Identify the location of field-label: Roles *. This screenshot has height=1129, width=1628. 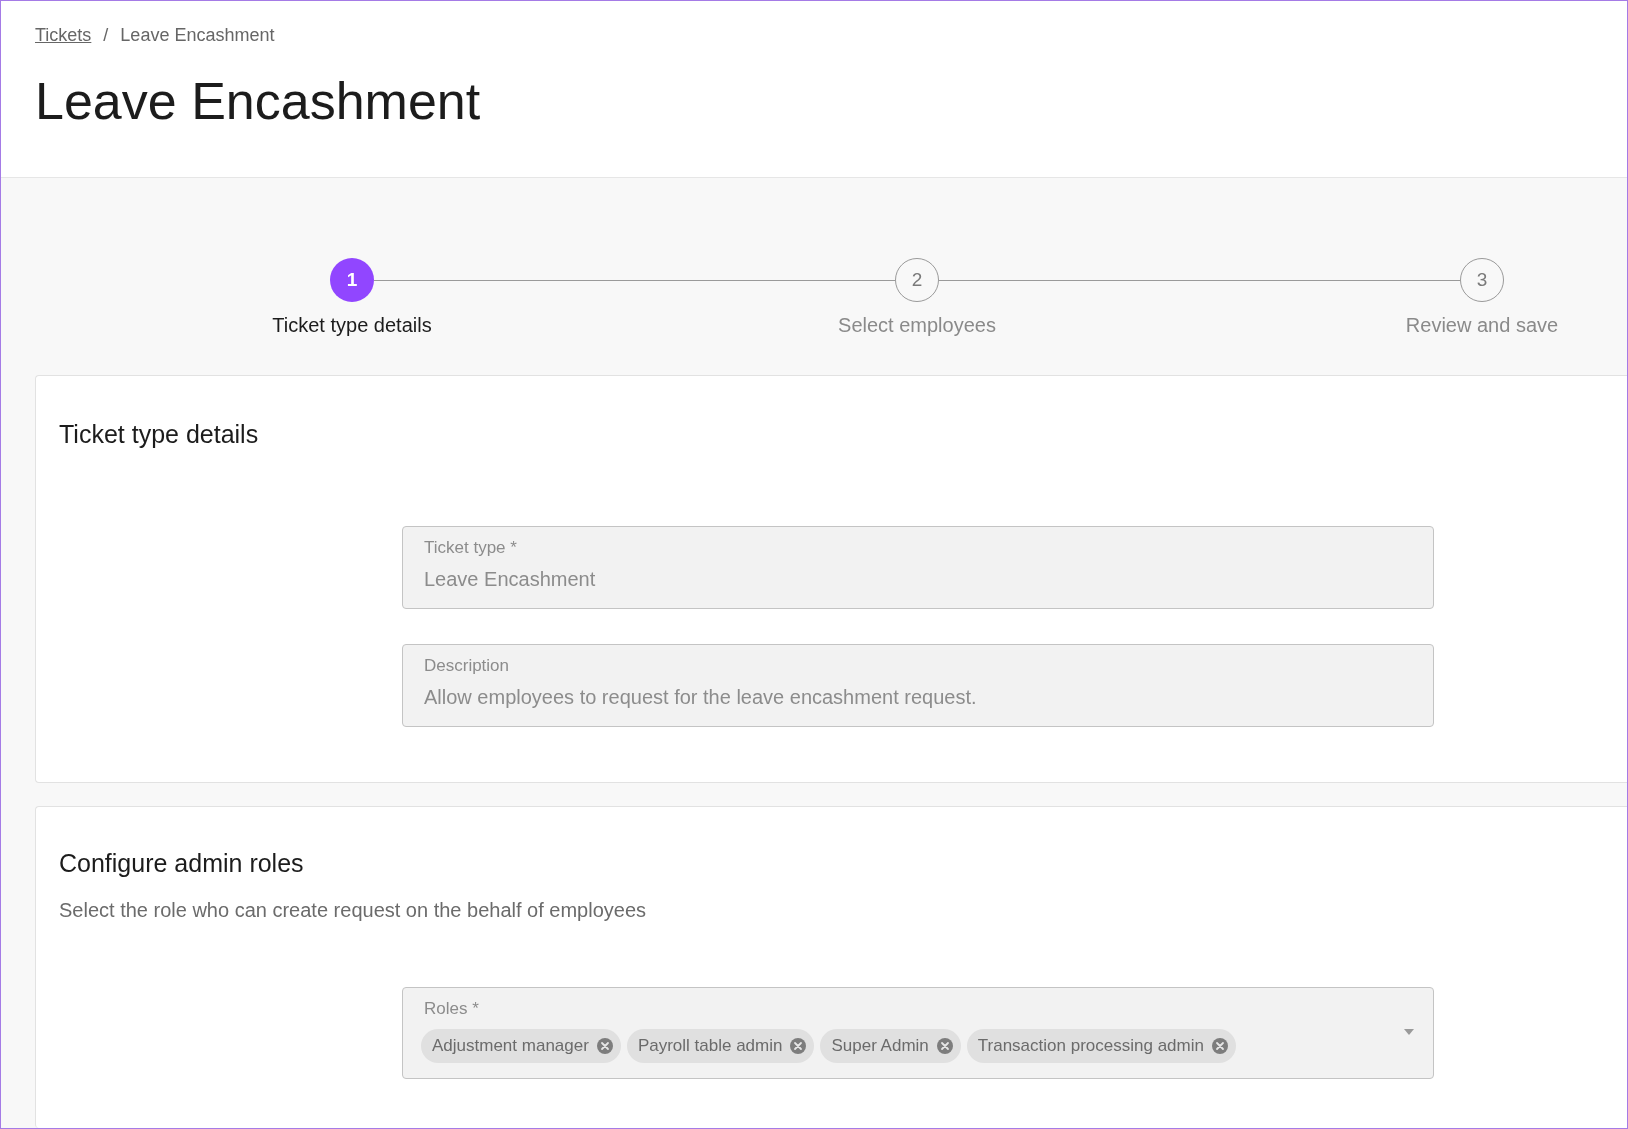
(452, 1008).